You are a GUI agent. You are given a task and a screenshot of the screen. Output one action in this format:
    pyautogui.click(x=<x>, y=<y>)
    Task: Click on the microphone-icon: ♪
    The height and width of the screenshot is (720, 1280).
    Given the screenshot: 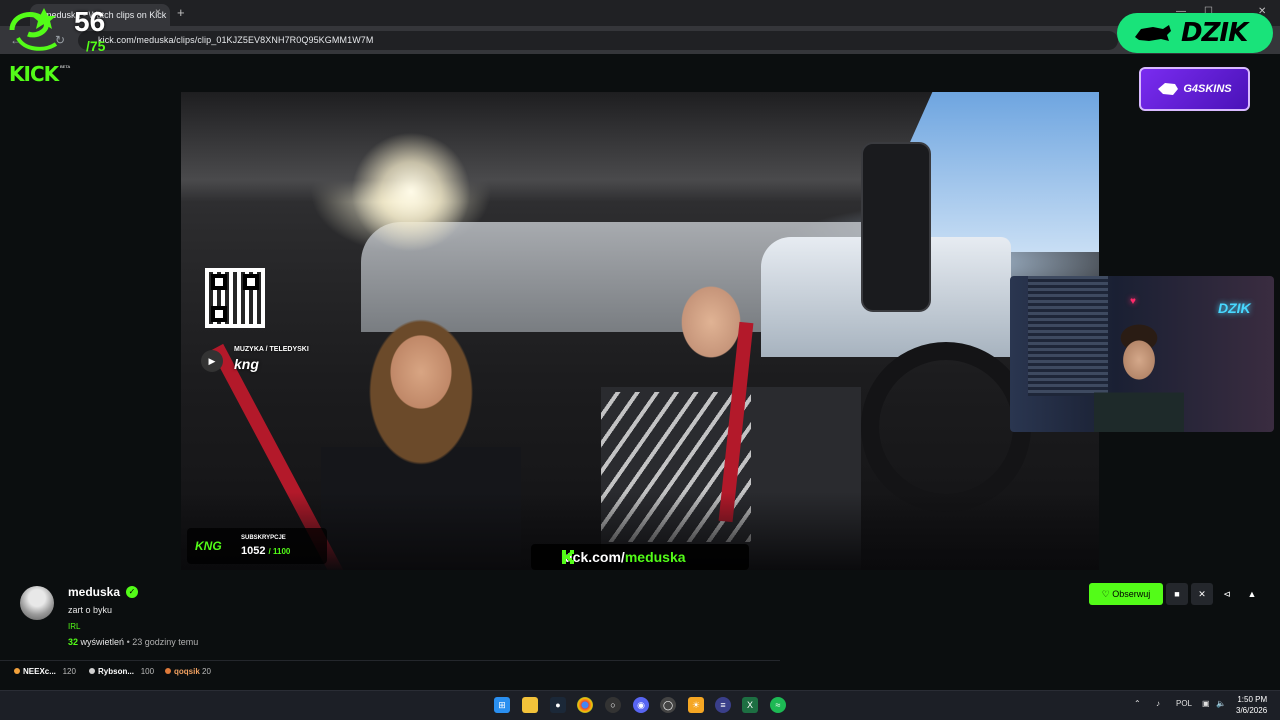 What is the action you would take?
    pyautogui.click(x=1158, y=703)
    